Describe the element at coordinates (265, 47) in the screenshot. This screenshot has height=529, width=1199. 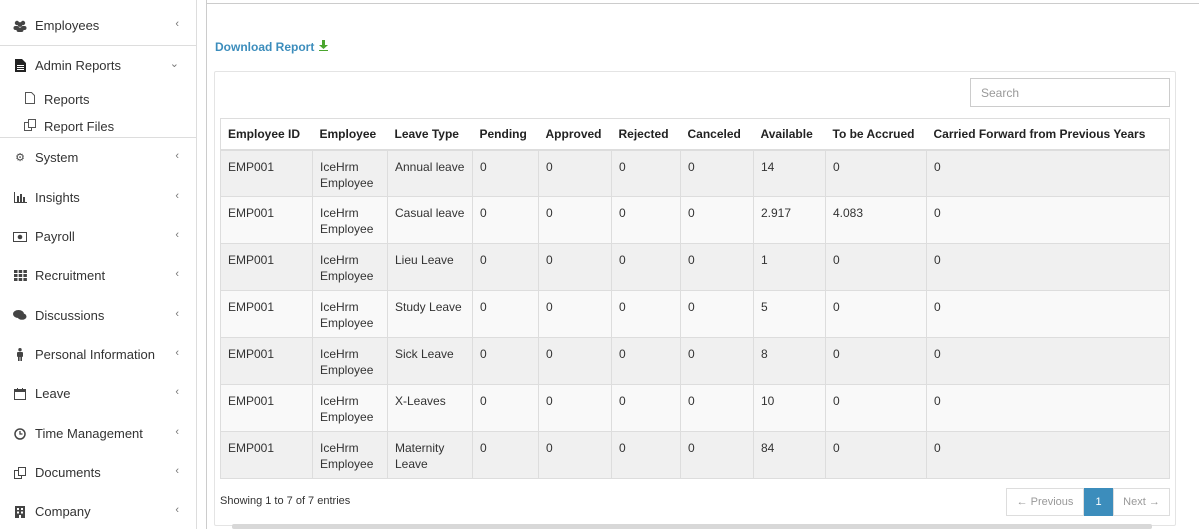
I see `download-report-label: Download Report` at that location.